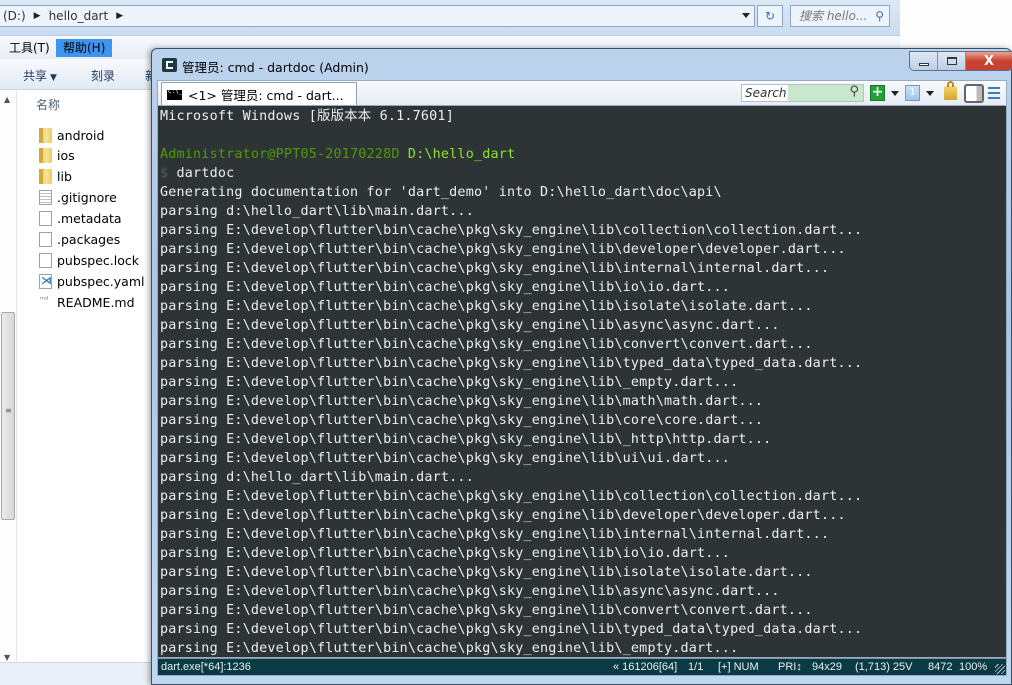  I want to click on title-bar: 管理员: cmd - dartdoc (Admin) X, so click(582, 64).